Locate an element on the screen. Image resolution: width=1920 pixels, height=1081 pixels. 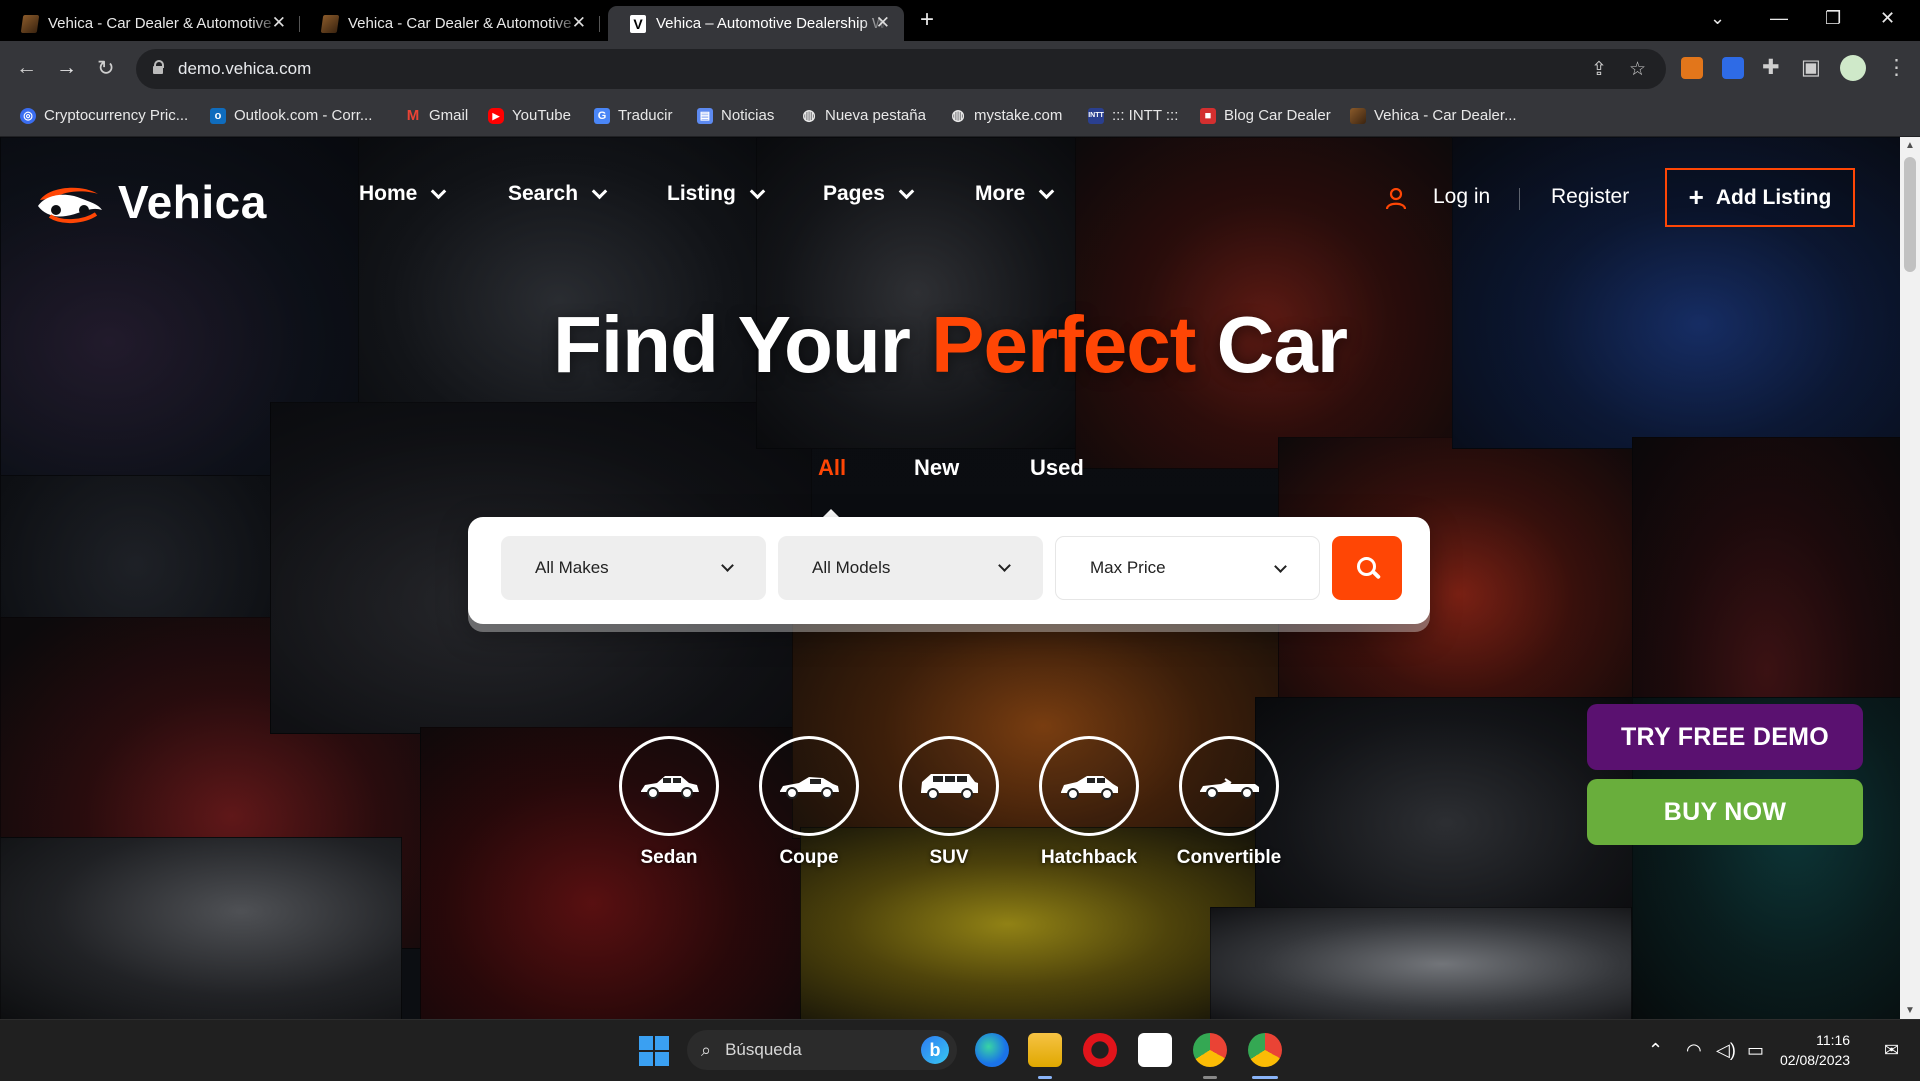
body-type-label: Hatchback is located at coordinates (1089, 857).